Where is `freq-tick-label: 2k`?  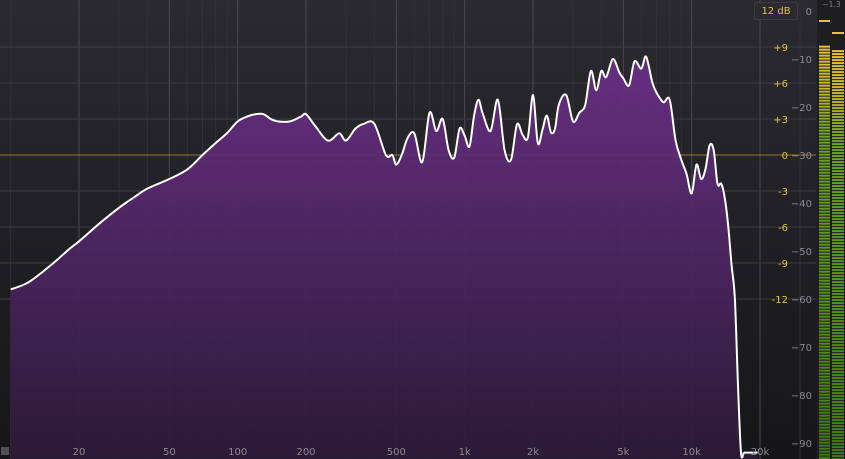
freq-tick-label: 2k is located at coordinates (533, 452).